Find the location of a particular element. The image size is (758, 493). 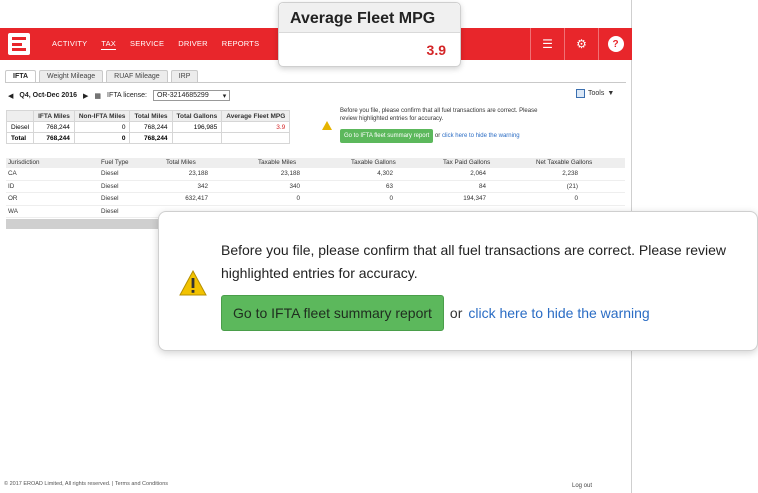

help-button: ? is located at coordinates (615, 44).